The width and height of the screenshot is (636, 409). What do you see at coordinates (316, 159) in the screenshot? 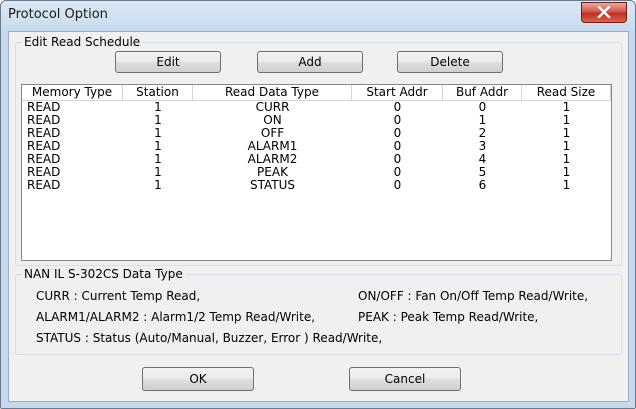
I see `table-row: READ 1 ALARM2 0 4 1` at bounding box center [316, 159].